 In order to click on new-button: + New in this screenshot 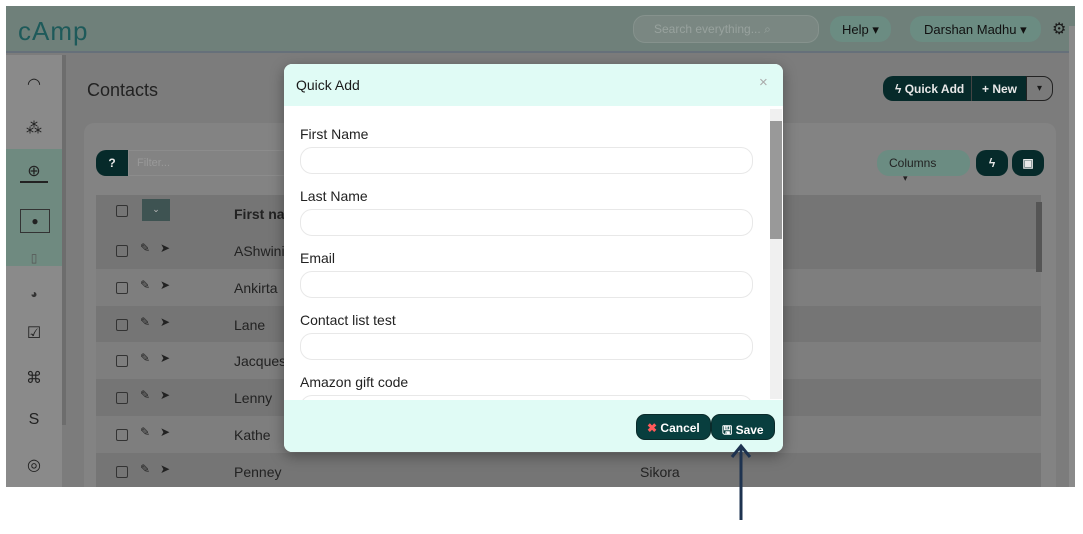, I will do `click(998, 88)`.